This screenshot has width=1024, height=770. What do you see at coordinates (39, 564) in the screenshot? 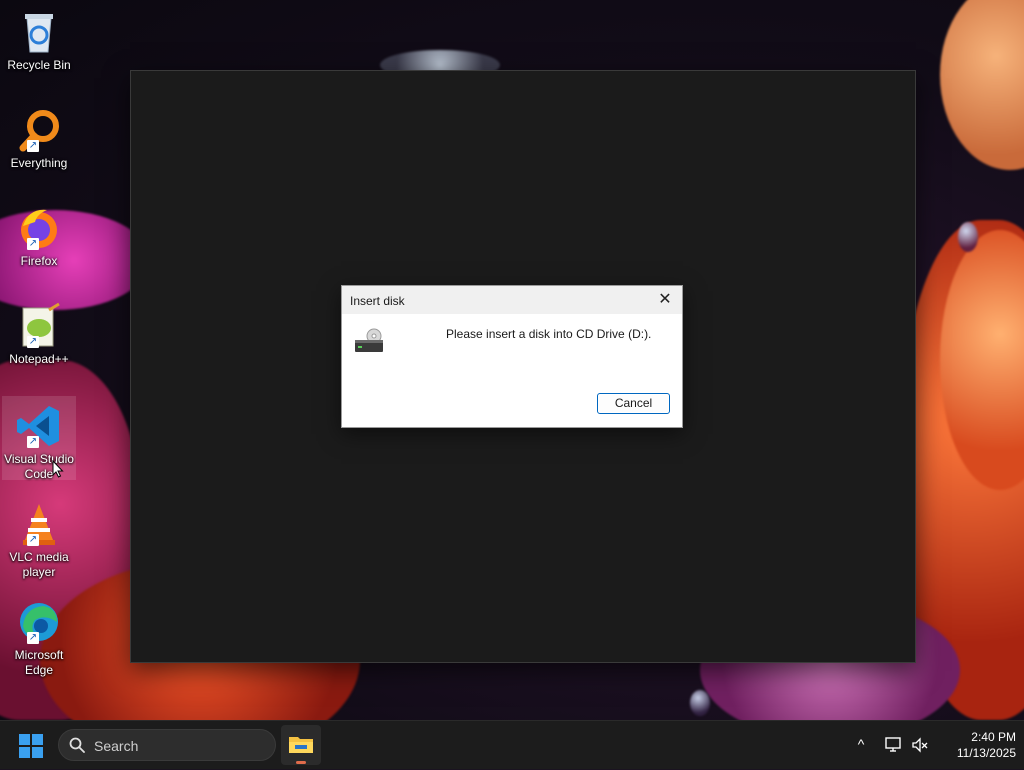
I see `desktop-icon-label: VLC media player` at bounding box center [39, 564].